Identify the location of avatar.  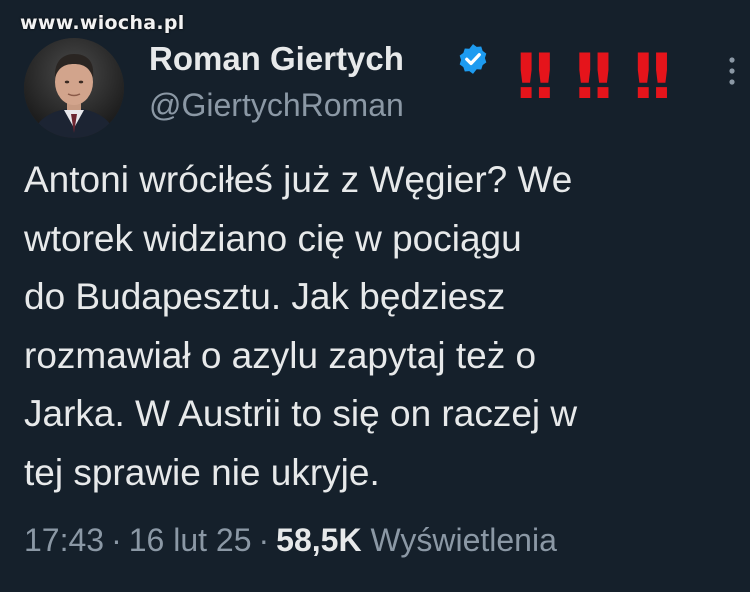
(74, 88).